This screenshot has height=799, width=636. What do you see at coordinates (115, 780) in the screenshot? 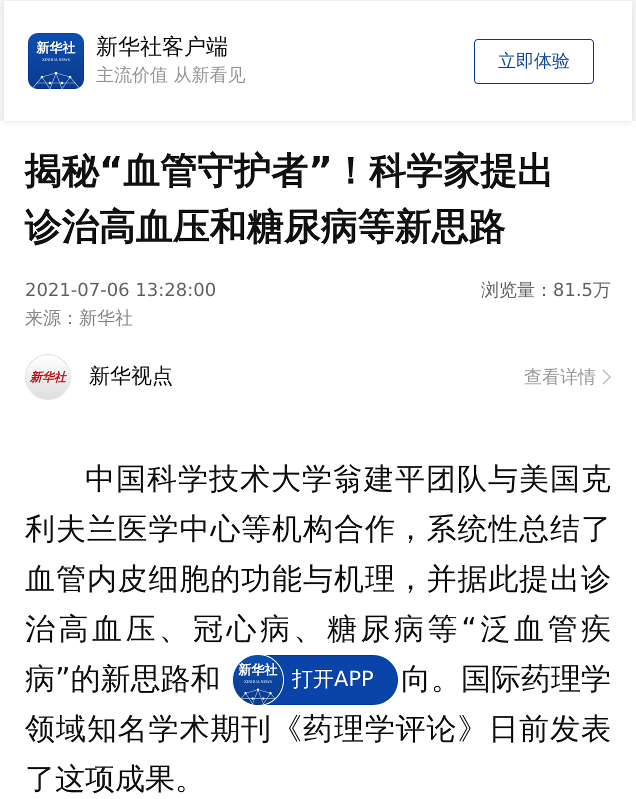
I see `article-text: 了这项成果。` at bounding box center [115, 780].